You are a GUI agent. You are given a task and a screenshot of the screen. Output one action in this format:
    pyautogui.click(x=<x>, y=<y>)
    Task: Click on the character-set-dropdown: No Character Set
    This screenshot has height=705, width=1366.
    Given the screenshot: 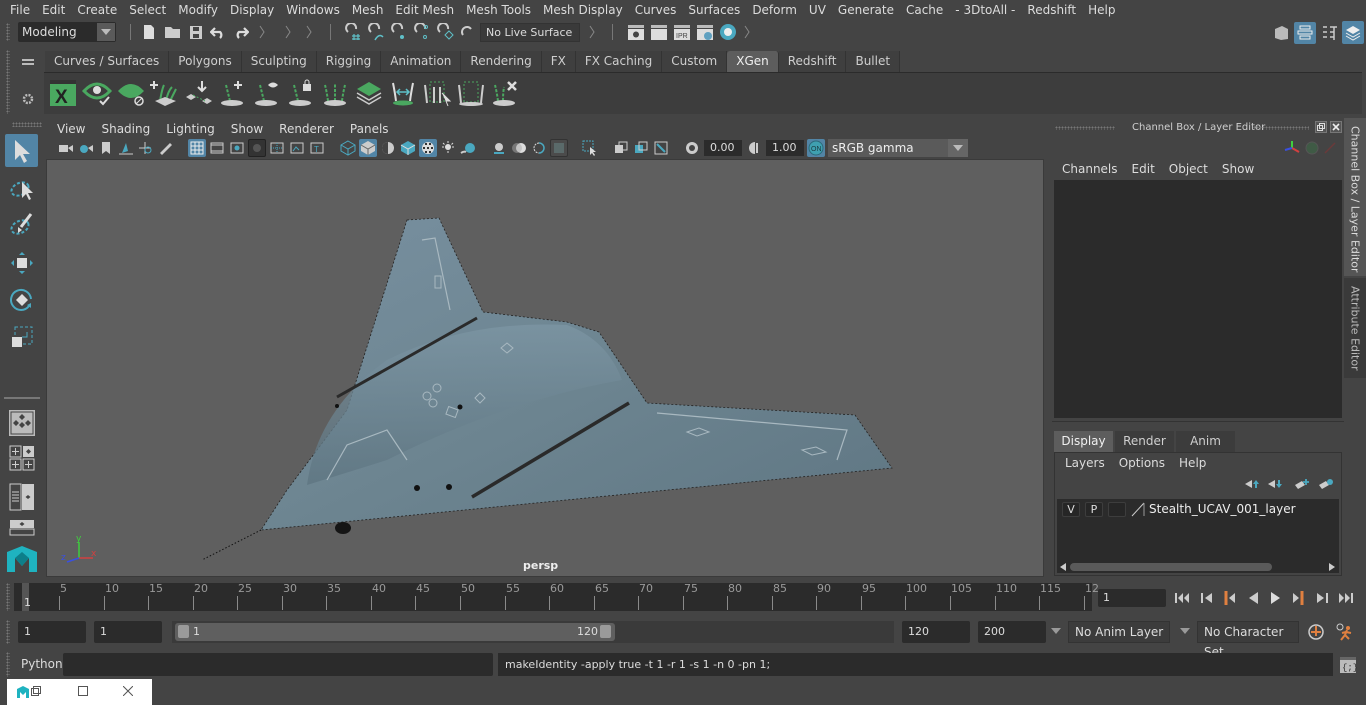 What is the action you would take?
    pyautogui.click(x=1248, y=640)
    